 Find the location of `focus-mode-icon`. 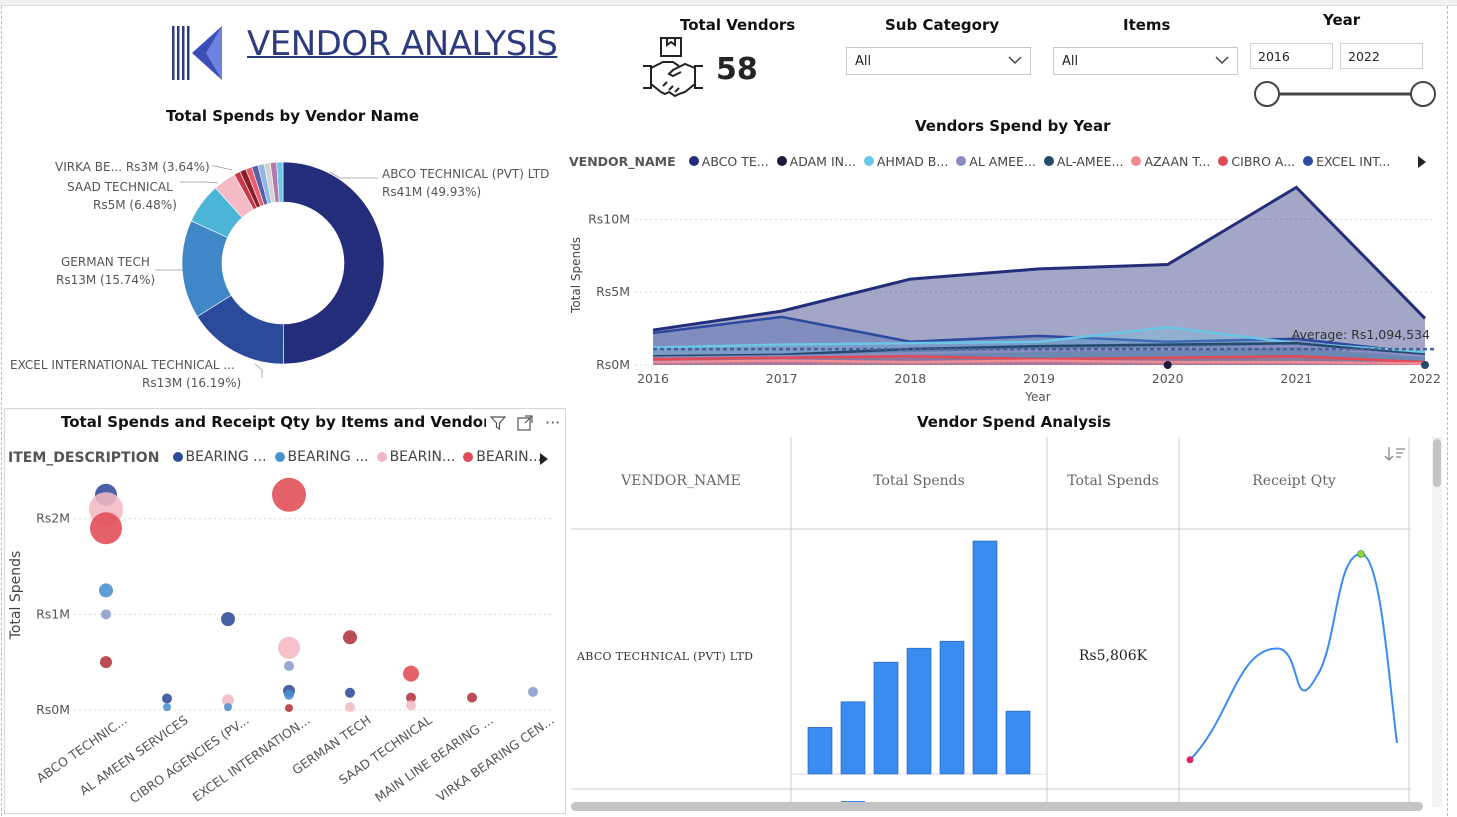

focus-mode-icon is located at coordinates (525, 425).